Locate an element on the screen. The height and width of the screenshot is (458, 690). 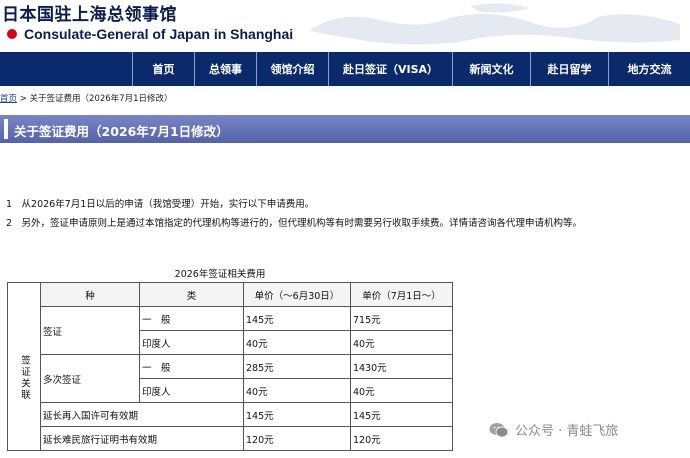
nav-item-study-in-japan: 赴日留学 is located at coordinates (569, 69).